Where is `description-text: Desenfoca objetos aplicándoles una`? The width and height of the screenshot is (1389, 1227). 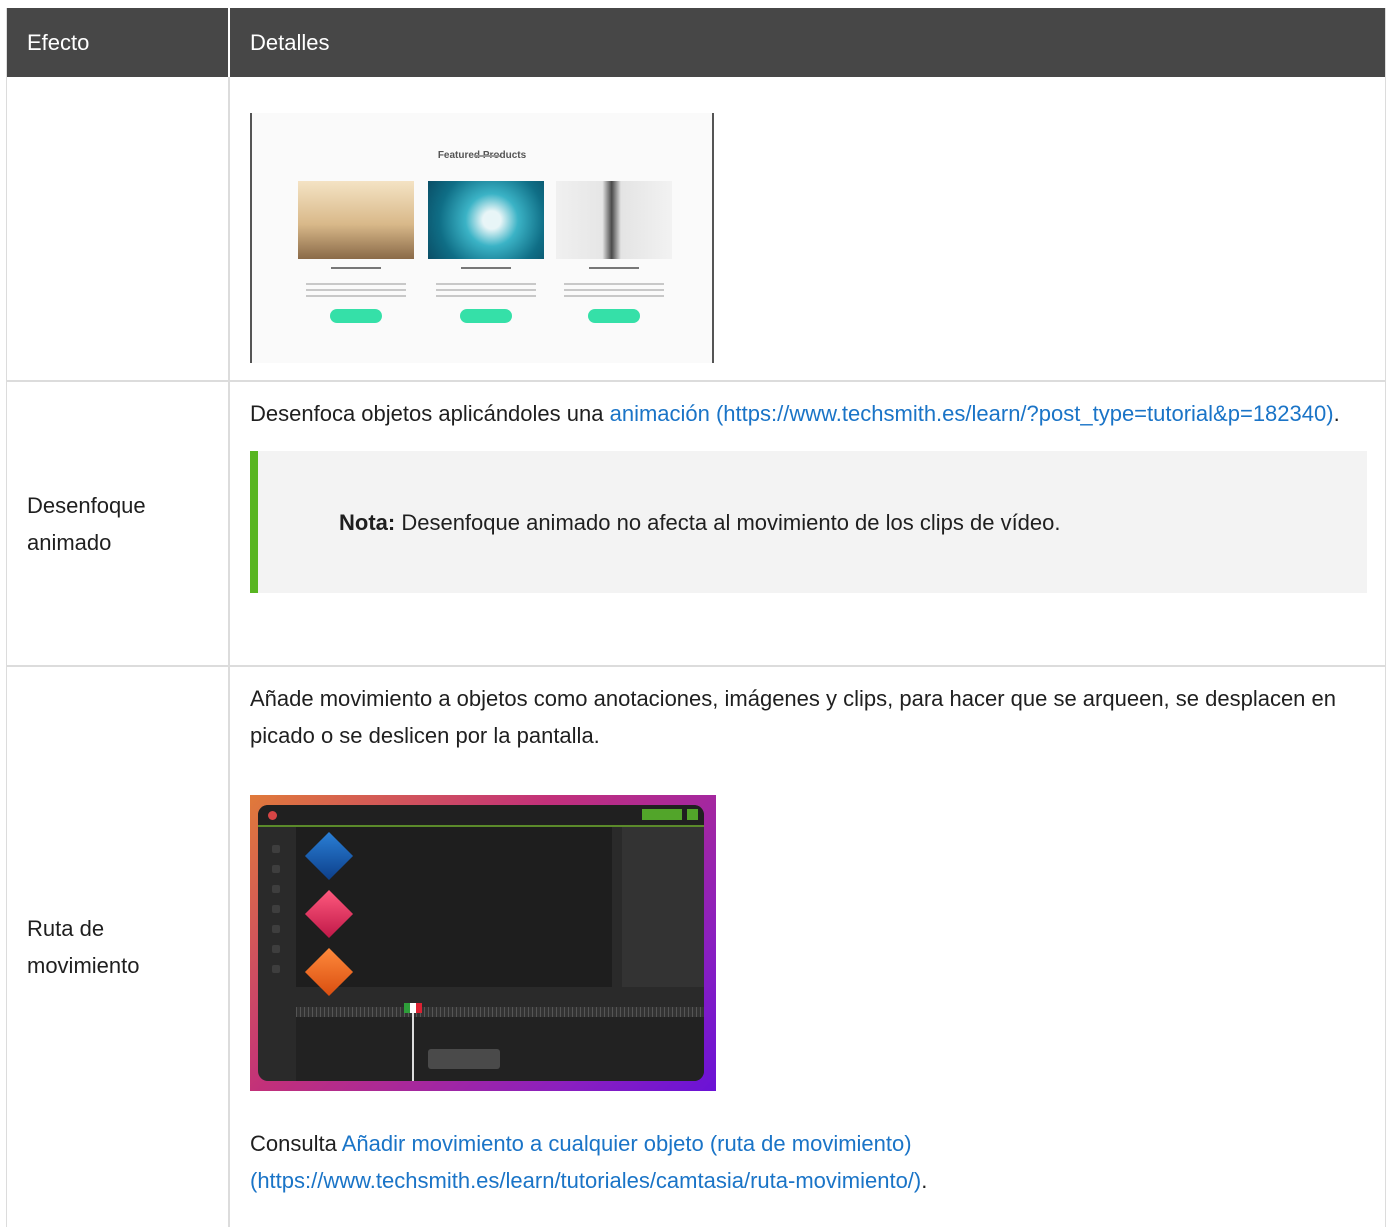 description-text: Desenfoca objetos aplicándoles una is located at coordinates (430, 413).